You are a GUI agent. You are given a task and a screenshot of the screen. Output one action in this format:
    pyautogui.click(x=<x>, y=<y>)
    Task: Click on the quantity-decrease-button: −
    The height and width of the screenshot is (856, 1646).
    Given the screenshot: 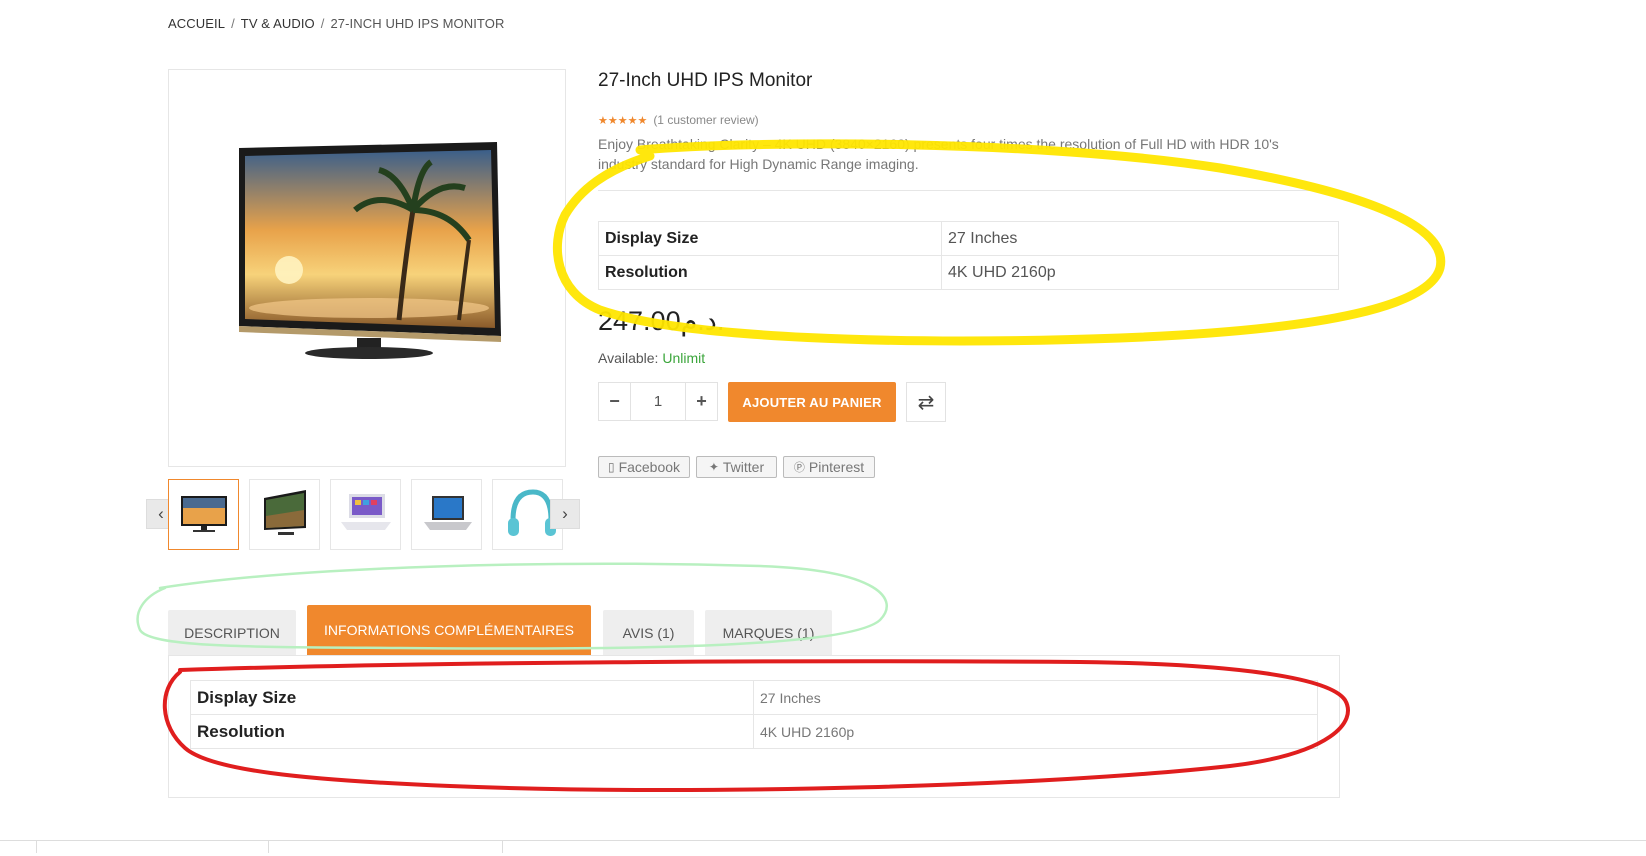 What is the action you would take?
    pyautogui.click(x=614, y=401)
    